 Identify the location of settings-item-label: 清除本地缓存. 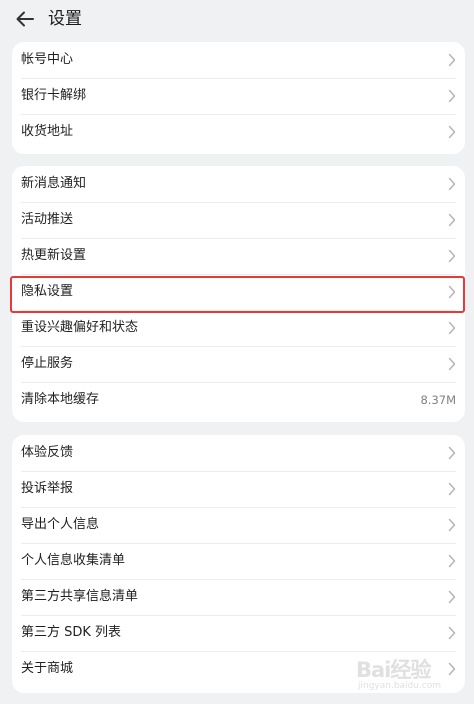
(60, 399).